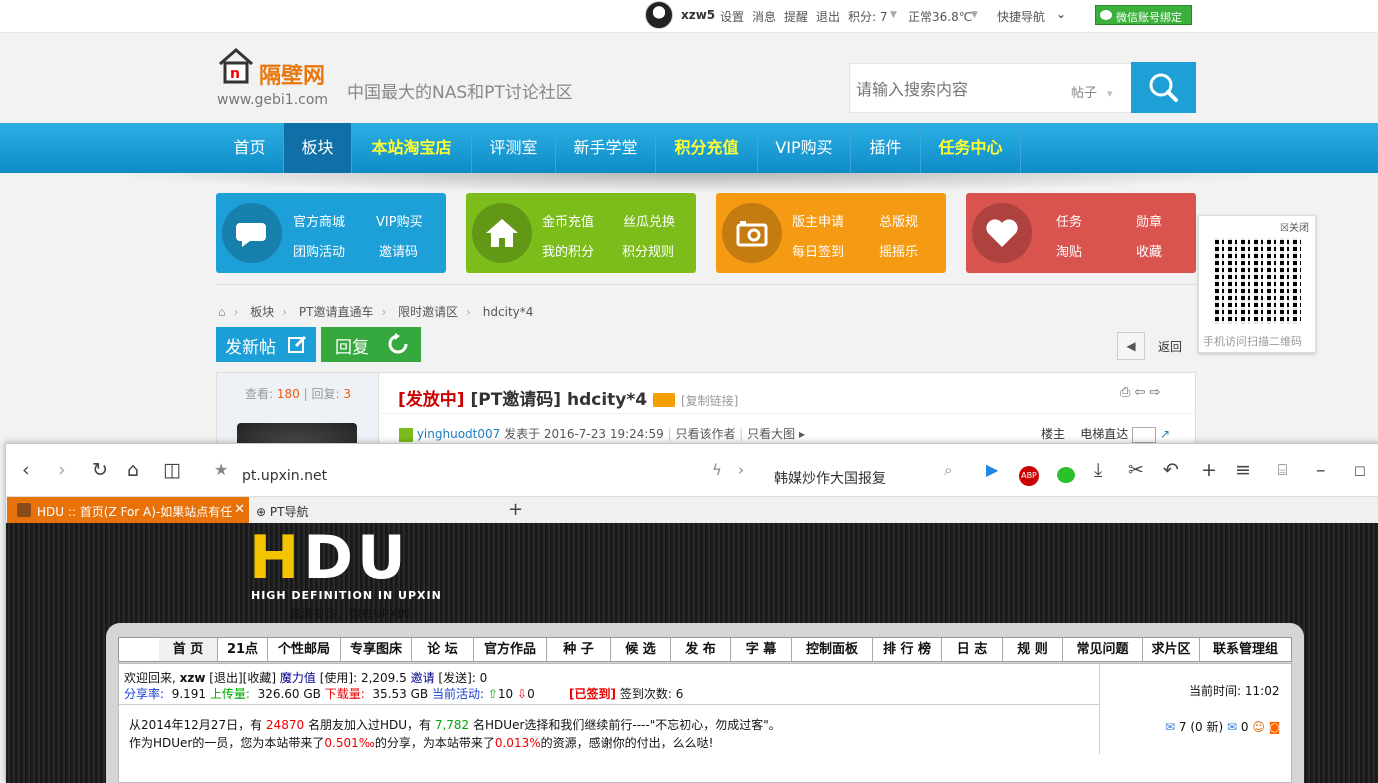 This screenshot has width=1378, height=783. I want to click on search-suggestion: 韩媒炒作大国报复, so click(830, 478).